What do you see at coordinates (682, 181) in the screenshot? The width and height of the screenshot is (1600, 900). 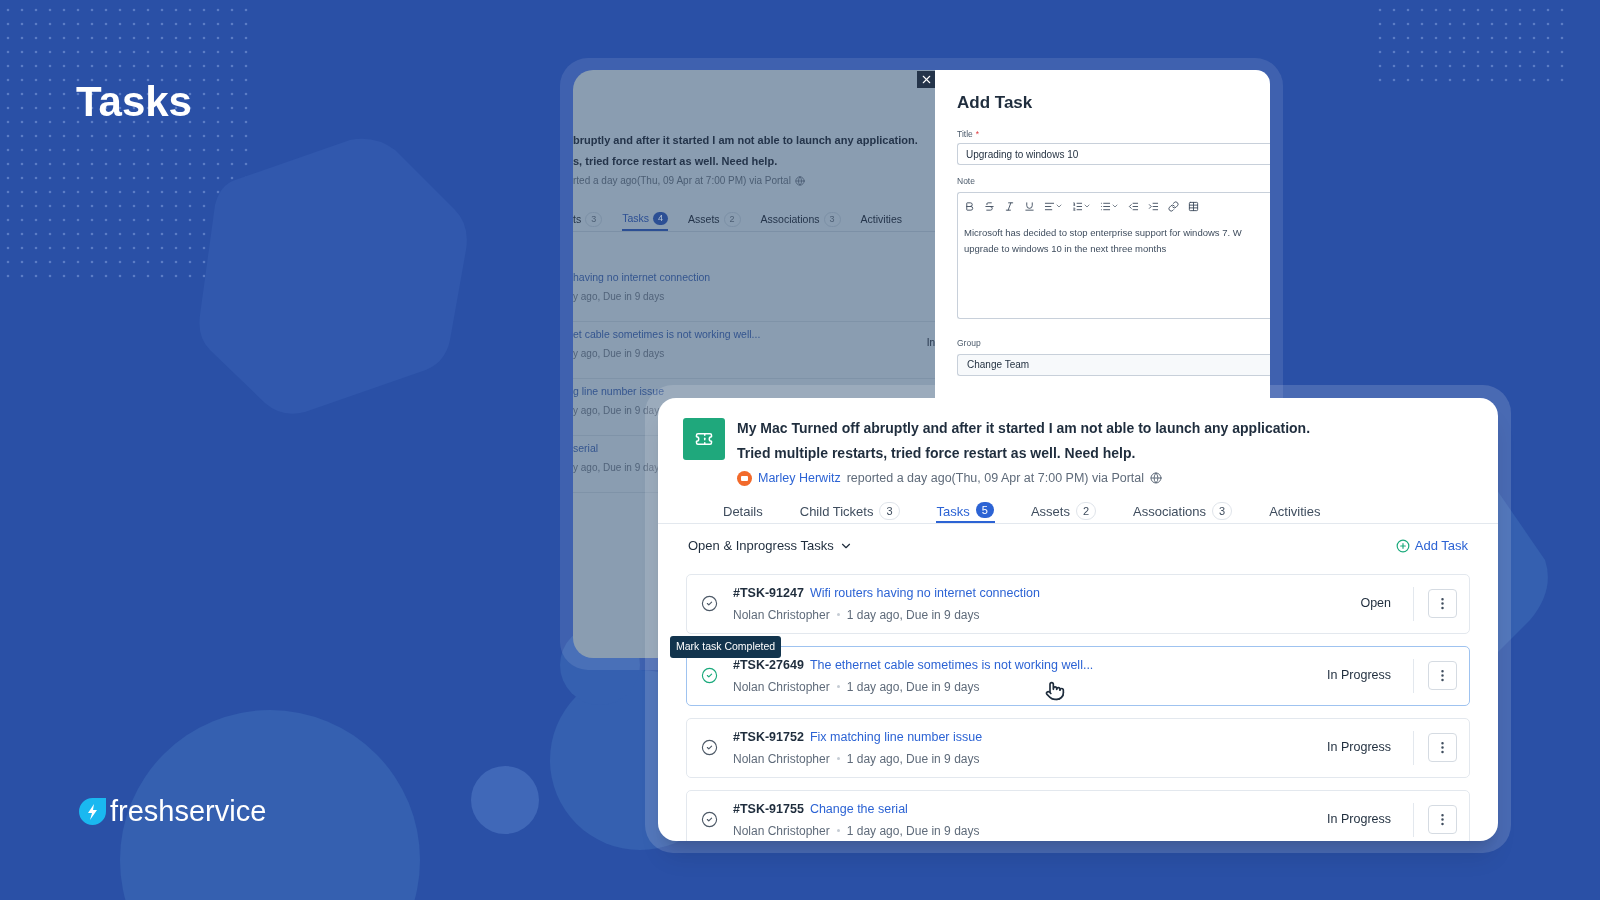 I see `reported-text: rted a day ago(Thu, 09 Apr at 7:00 PM) via Portal` at bounding box center [682, 181].